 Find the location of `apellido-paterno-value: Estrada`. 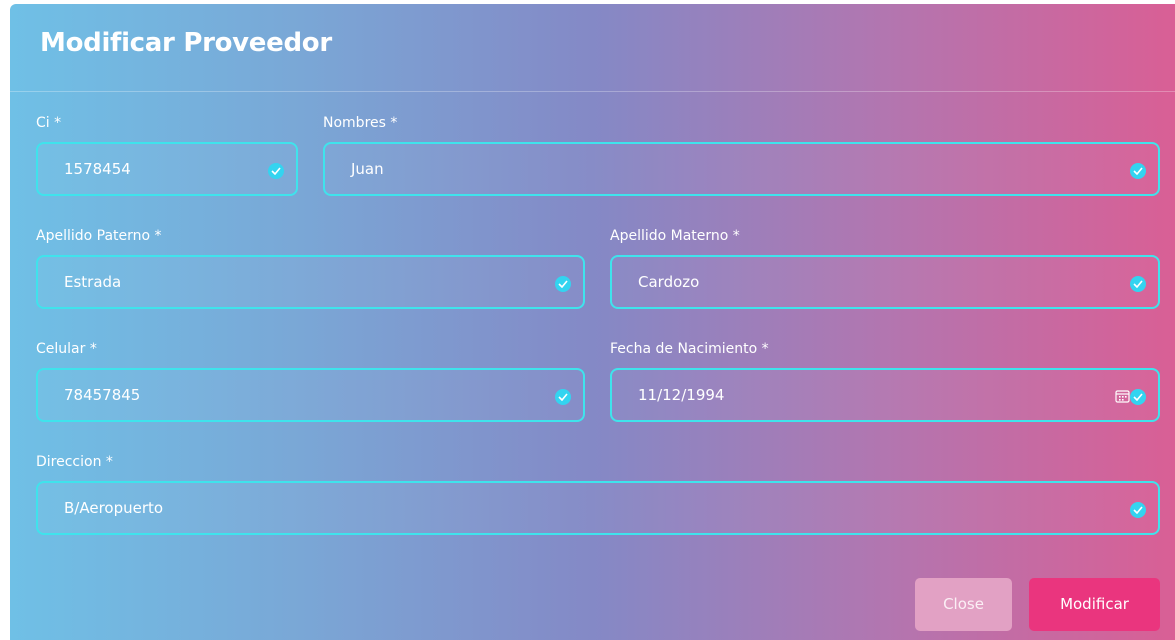

apellido-paterno-value: Estrada is located at coordinates (93, 282).